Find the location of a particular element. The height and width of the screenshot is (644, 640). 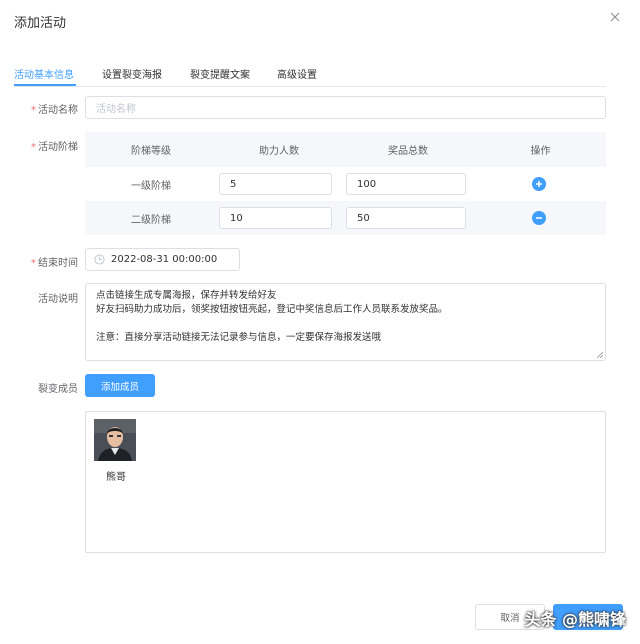

active-tab-indicator is located at coordinates (45, 85).